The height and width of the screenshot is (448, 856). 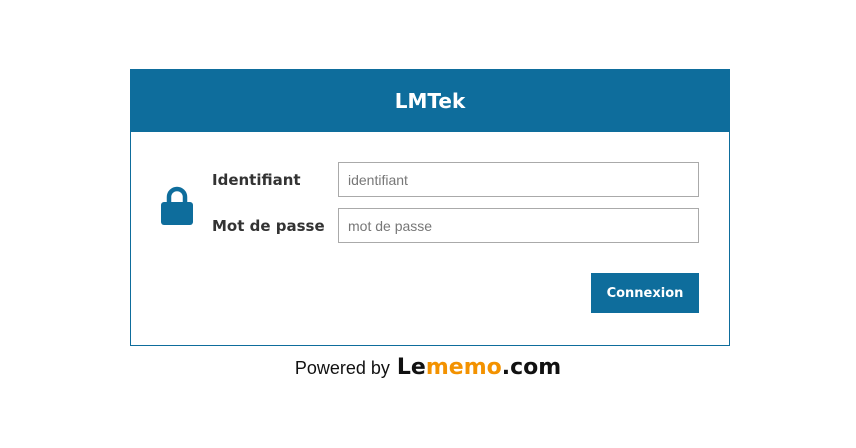 What do you see at coordinates (177, 205) in the screenshot?
I see `lock-icon` at bounding box center [177, 205].